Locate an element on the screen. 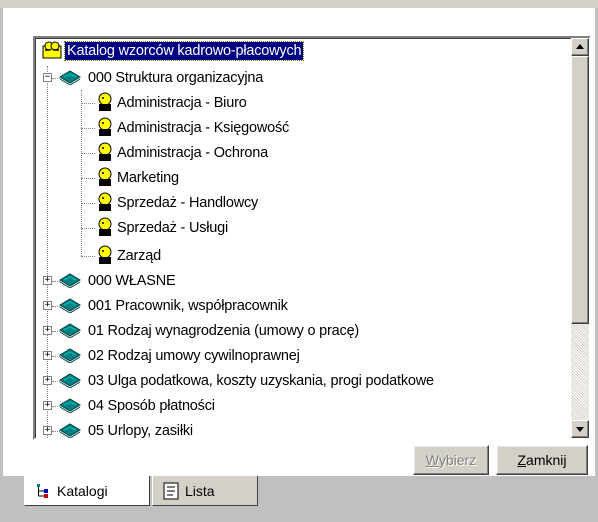 The image size is (598, 522). tab-lista-label: Lista is located at coordinates (200, 490).